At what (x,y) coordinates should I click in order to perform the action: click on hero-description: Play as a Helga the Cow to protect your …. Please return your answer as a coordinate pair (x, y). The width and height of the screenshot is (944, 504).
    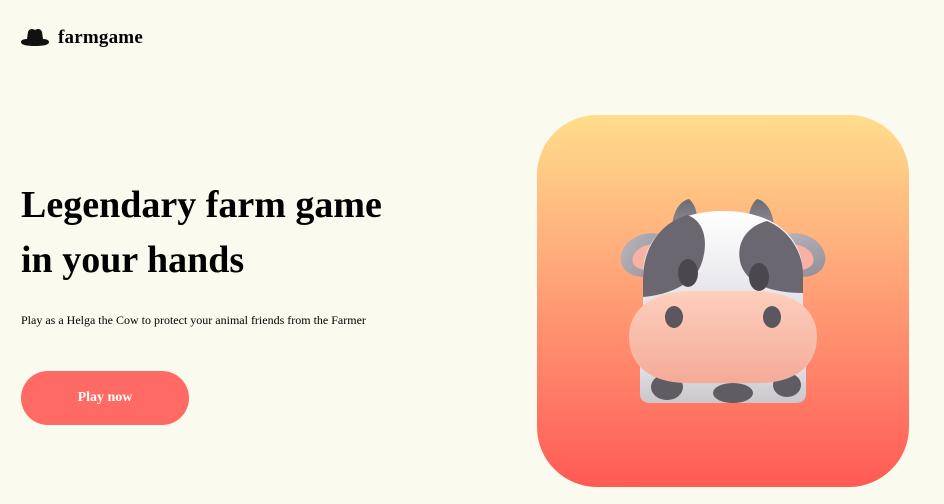
    Looking at the image, I should click on (193, 320).